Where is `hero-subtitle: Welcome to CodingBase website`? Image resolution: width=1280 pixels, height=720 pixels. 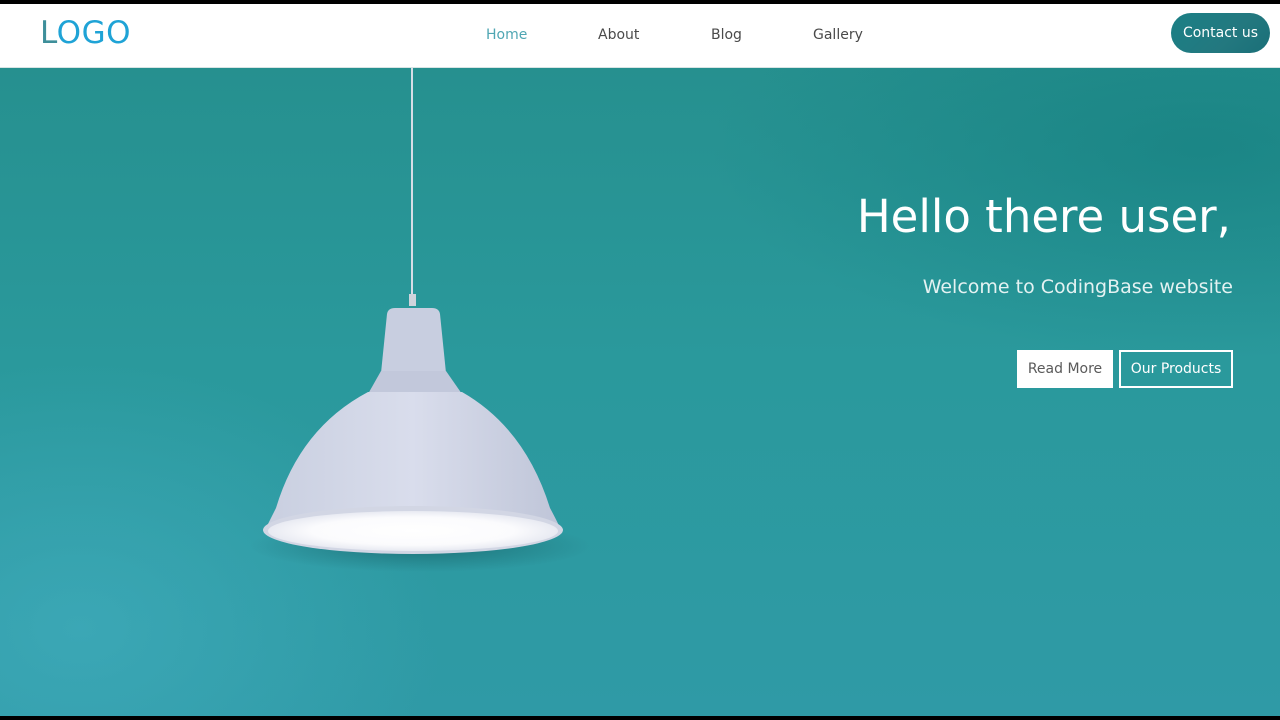
hero-subtitle: Welcome to CodingBase website is located at coordinates (1077, 287).